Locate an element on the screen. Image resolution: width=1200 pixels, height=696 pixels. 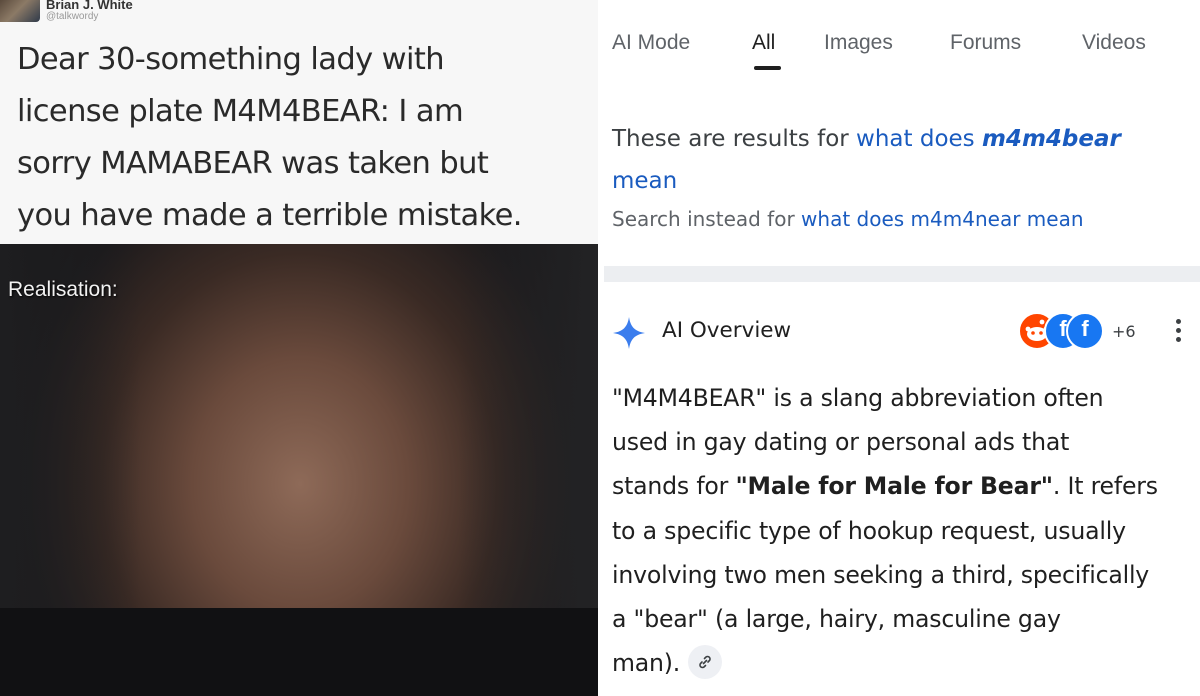
tab-all: All is located at coordinates (763, 43).